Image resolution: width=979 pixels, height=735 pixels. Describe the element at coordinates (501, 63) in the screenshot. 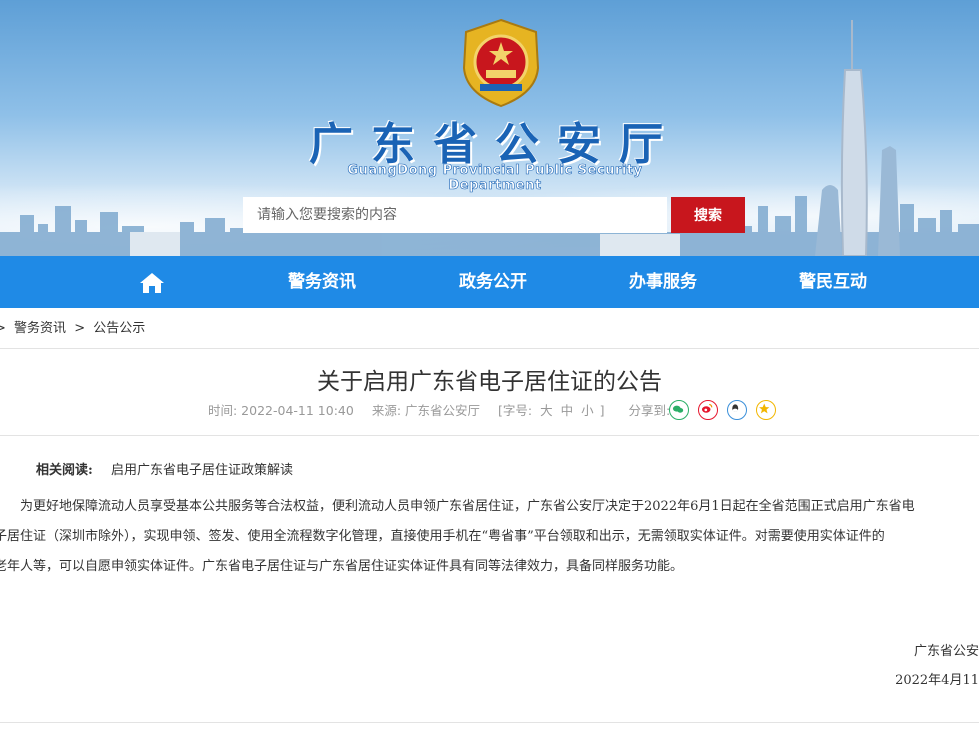

I see `police-emblem-icon` at that location.